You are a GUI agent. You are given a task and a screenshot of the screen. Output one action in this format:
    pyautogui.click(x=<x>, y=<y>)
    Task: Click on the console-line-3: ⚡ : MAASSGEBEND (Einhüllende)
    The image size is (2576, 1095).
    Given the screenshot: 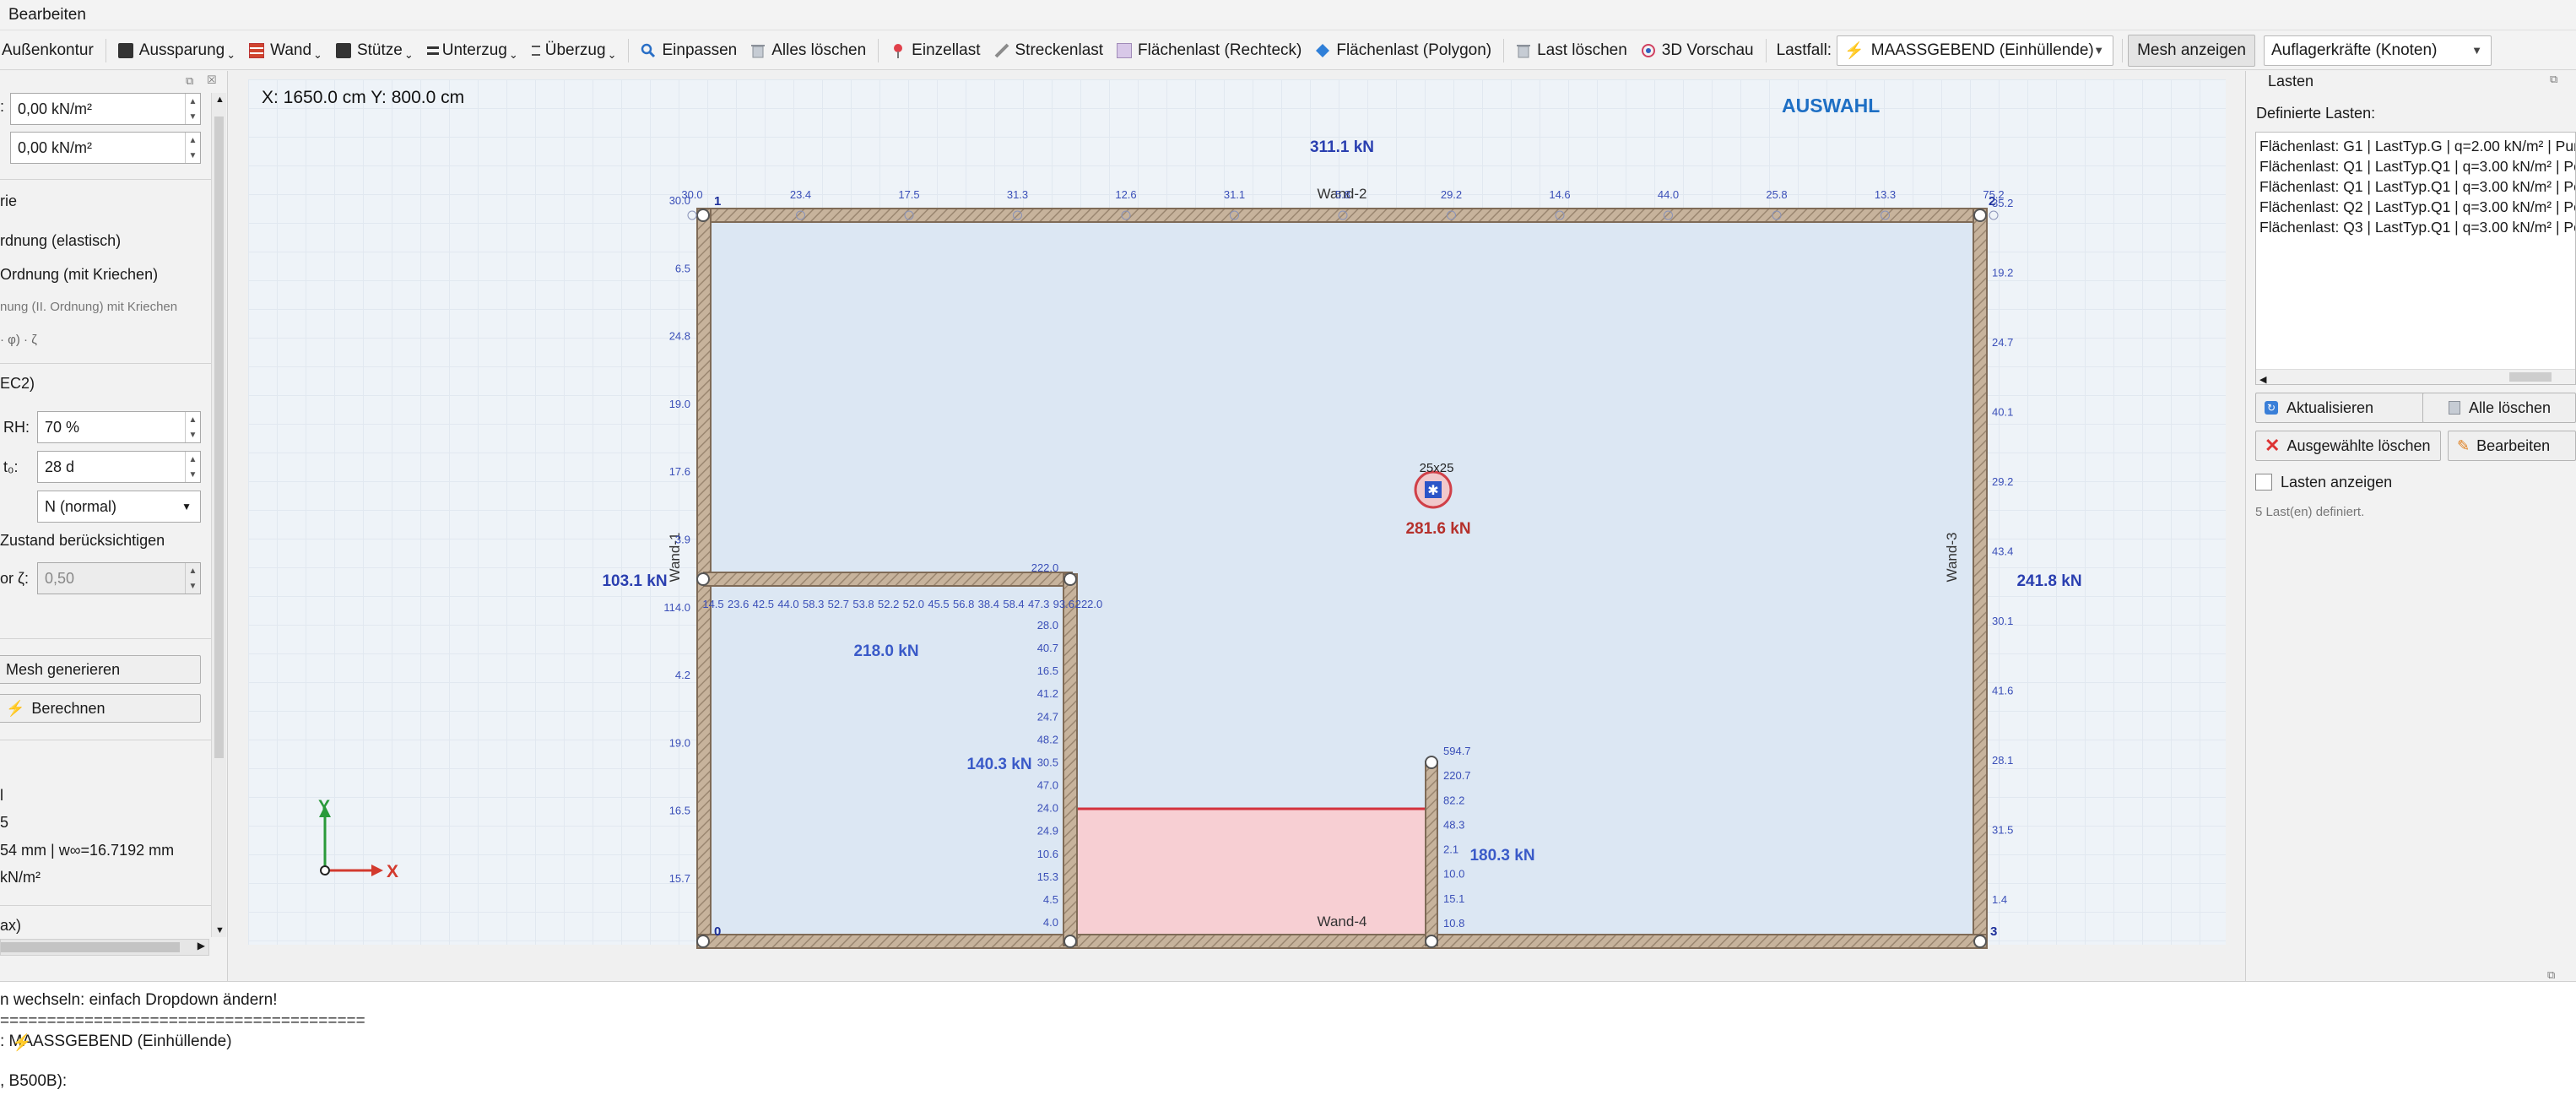 What is the action you would take?
    pyautogui.click(x=116, y=1042)
    